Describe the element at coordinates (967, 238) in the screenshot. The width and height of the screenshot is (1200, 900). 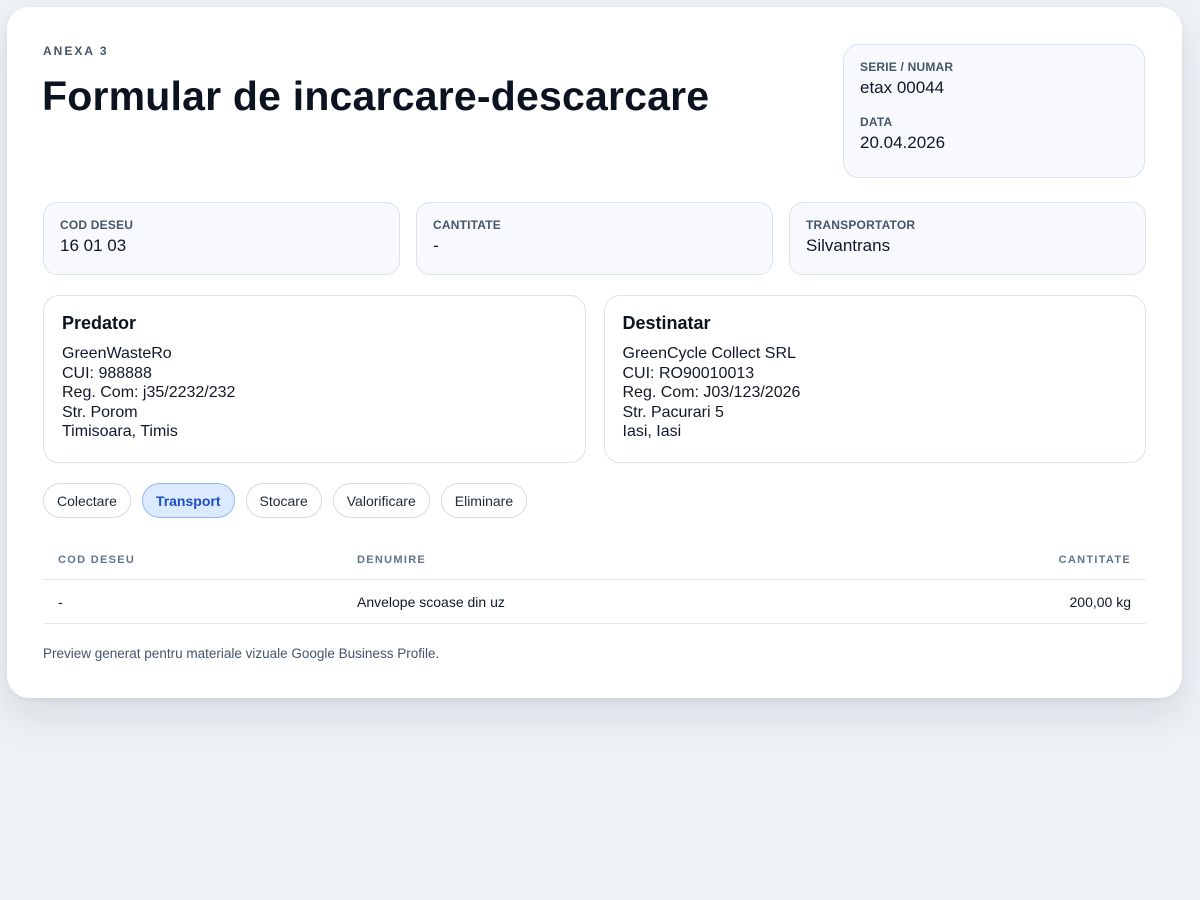
I see `carrier-box: TRANSPORTATOR Silvantrans` at that location.